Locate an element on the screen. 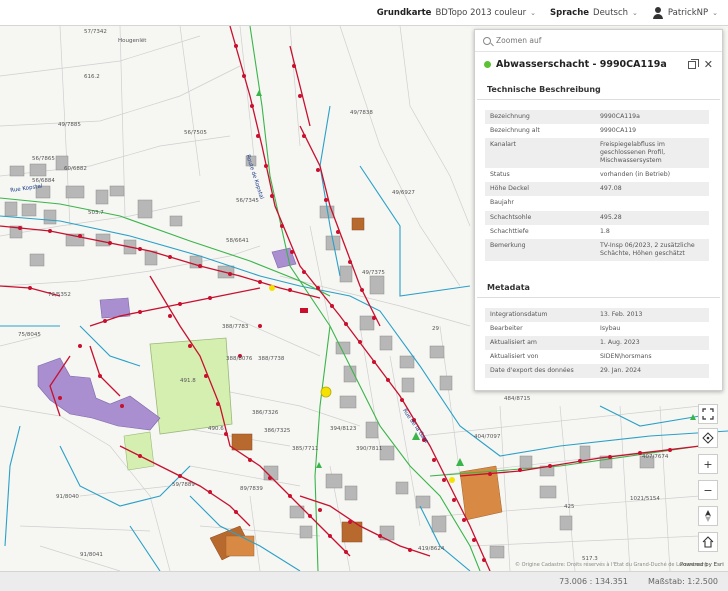 The image size is (728, 591). row-label: Status is located at coordinates (540, 175).